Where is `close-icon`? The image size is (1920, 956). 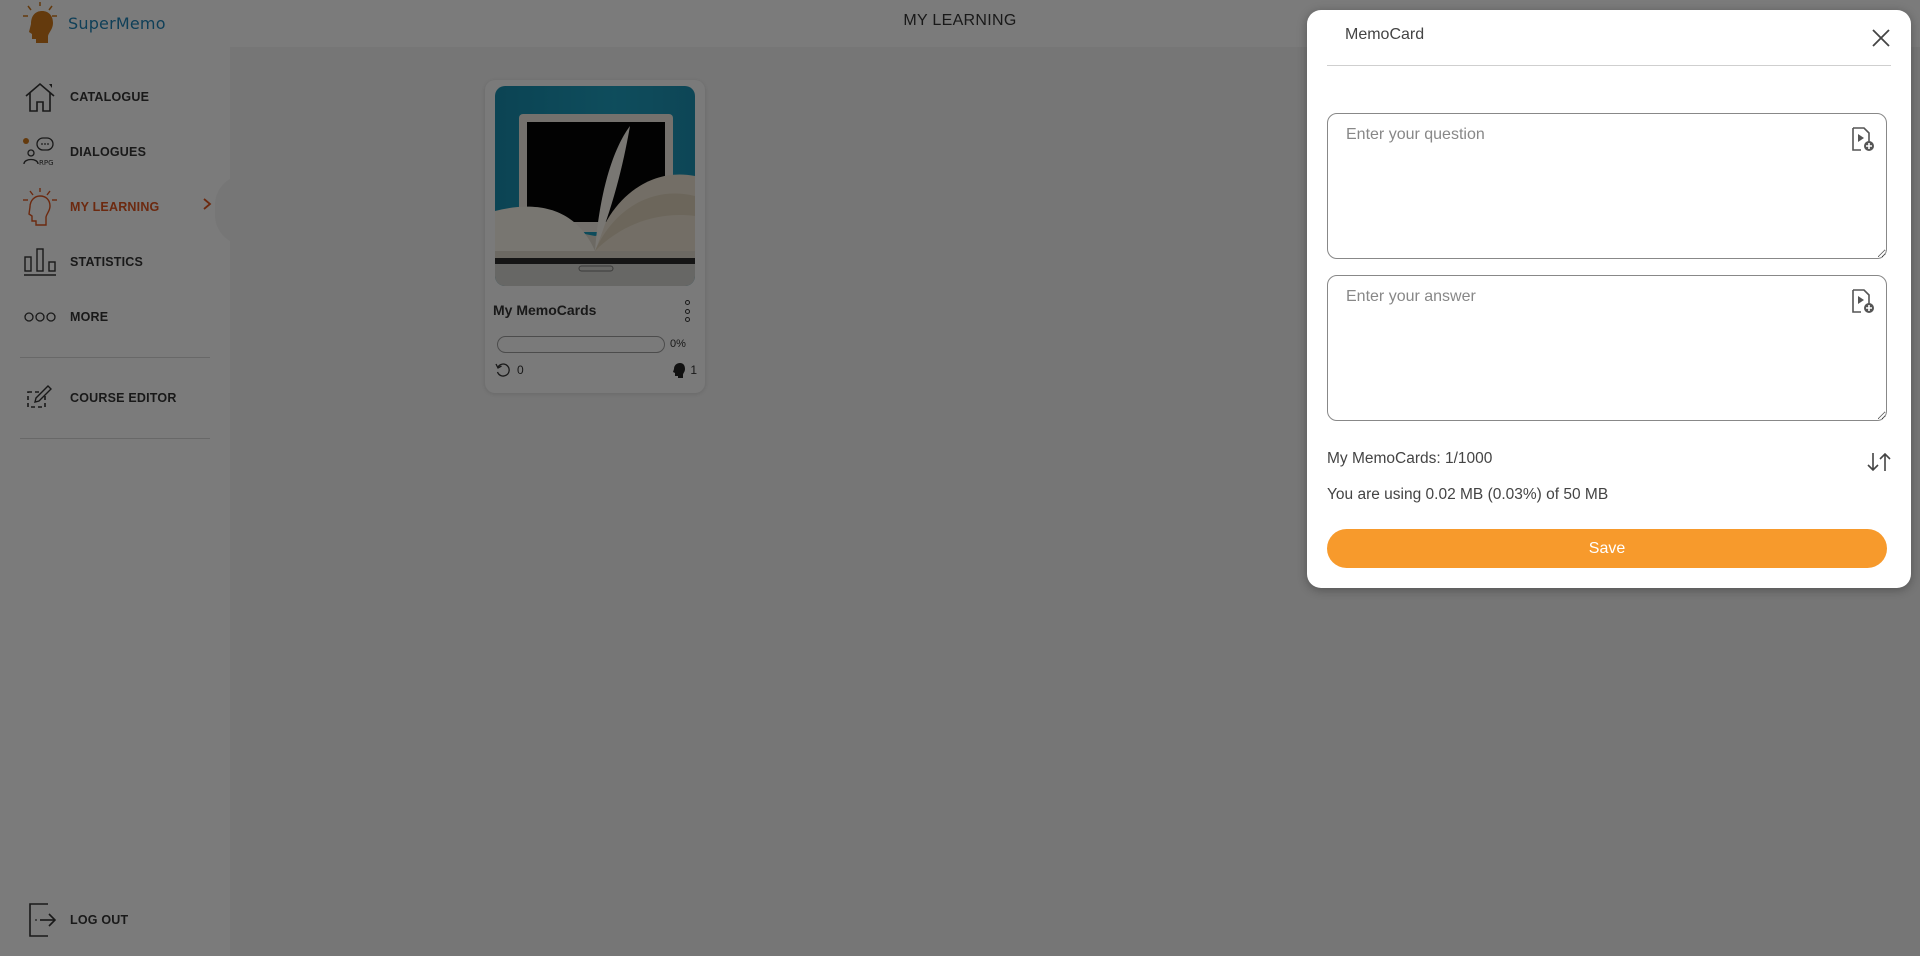
close-icon is located at coordinates (1881, 38).